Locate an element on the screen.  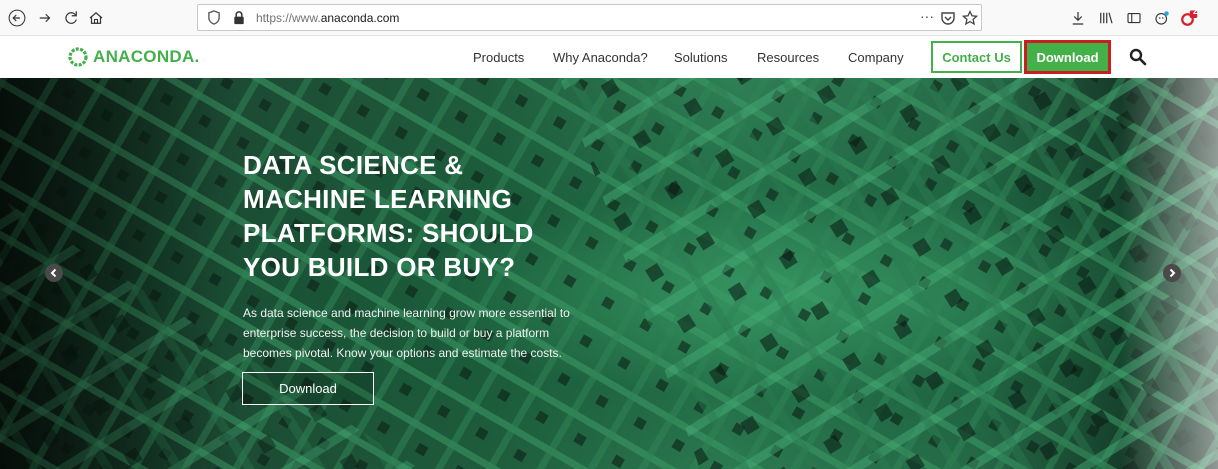
logo: ANACONDA. is located at coordinates (133, 57).